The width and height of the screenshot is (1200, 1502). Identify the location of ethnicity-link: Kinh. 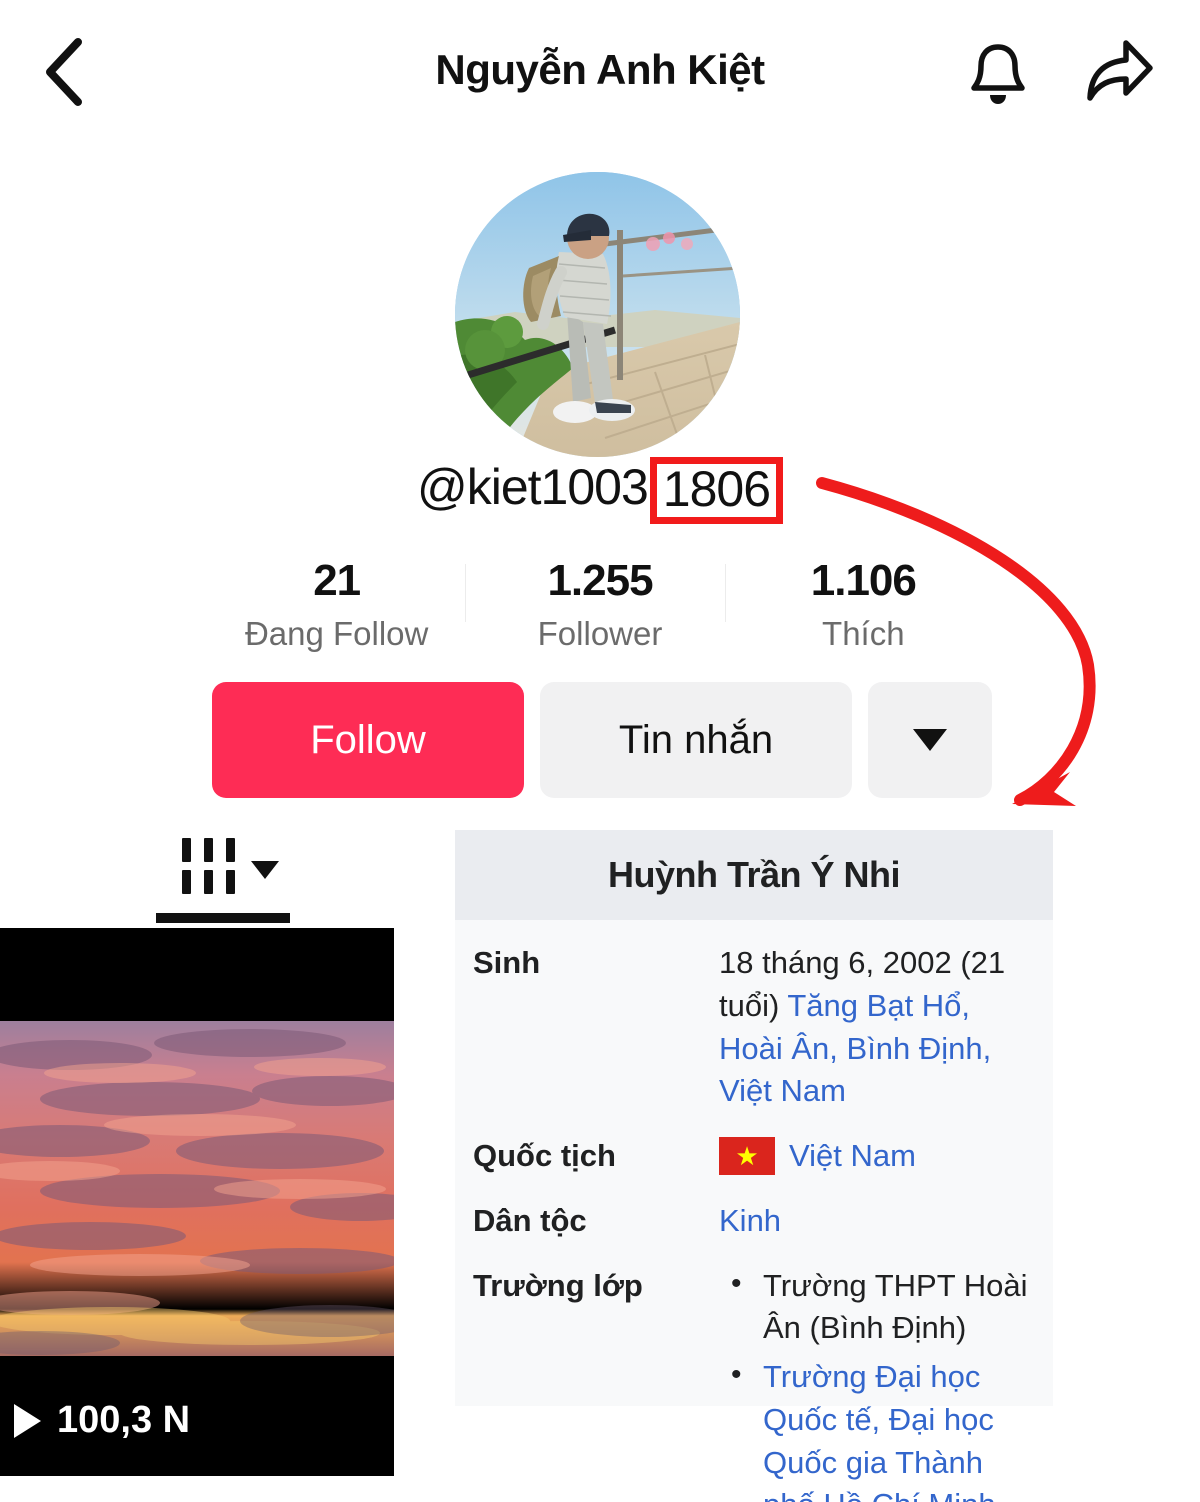
(750, 1220).